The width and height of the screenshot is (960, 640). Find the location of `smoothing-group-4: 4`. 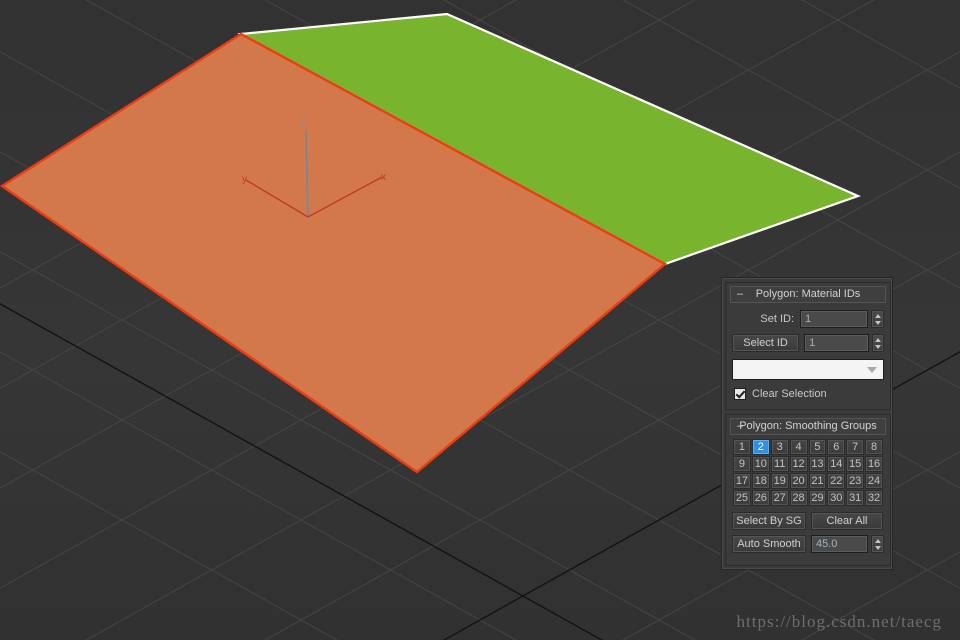

smoothing-group-4: 4 is located at coordinates (798, 447).